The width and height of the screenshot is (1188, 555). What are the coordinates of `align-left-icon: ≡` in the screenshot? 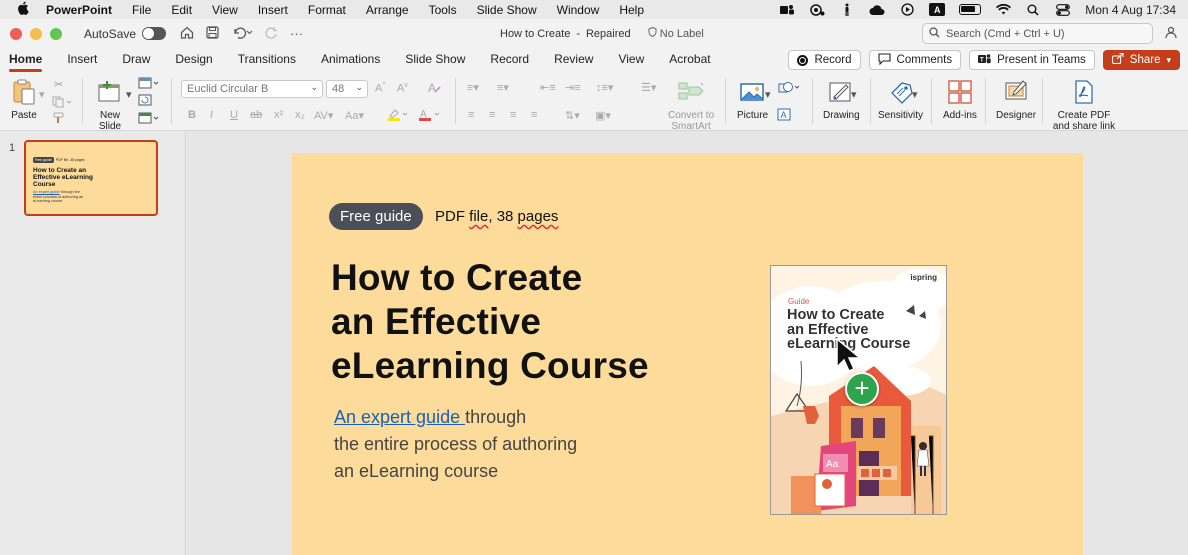 It's located at (471, 115).